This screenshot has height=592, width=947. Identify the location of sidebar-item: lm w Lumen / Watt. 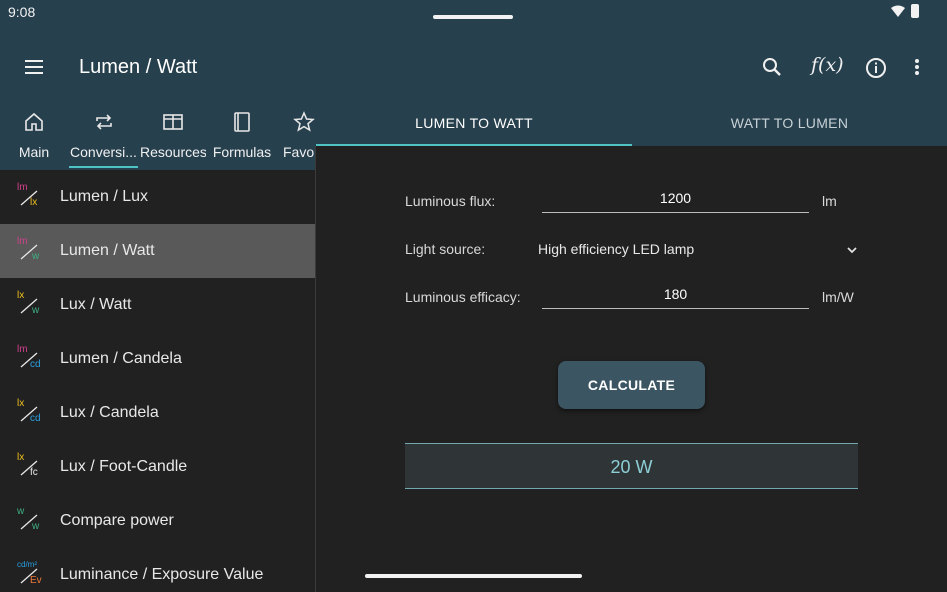
(158, 251).